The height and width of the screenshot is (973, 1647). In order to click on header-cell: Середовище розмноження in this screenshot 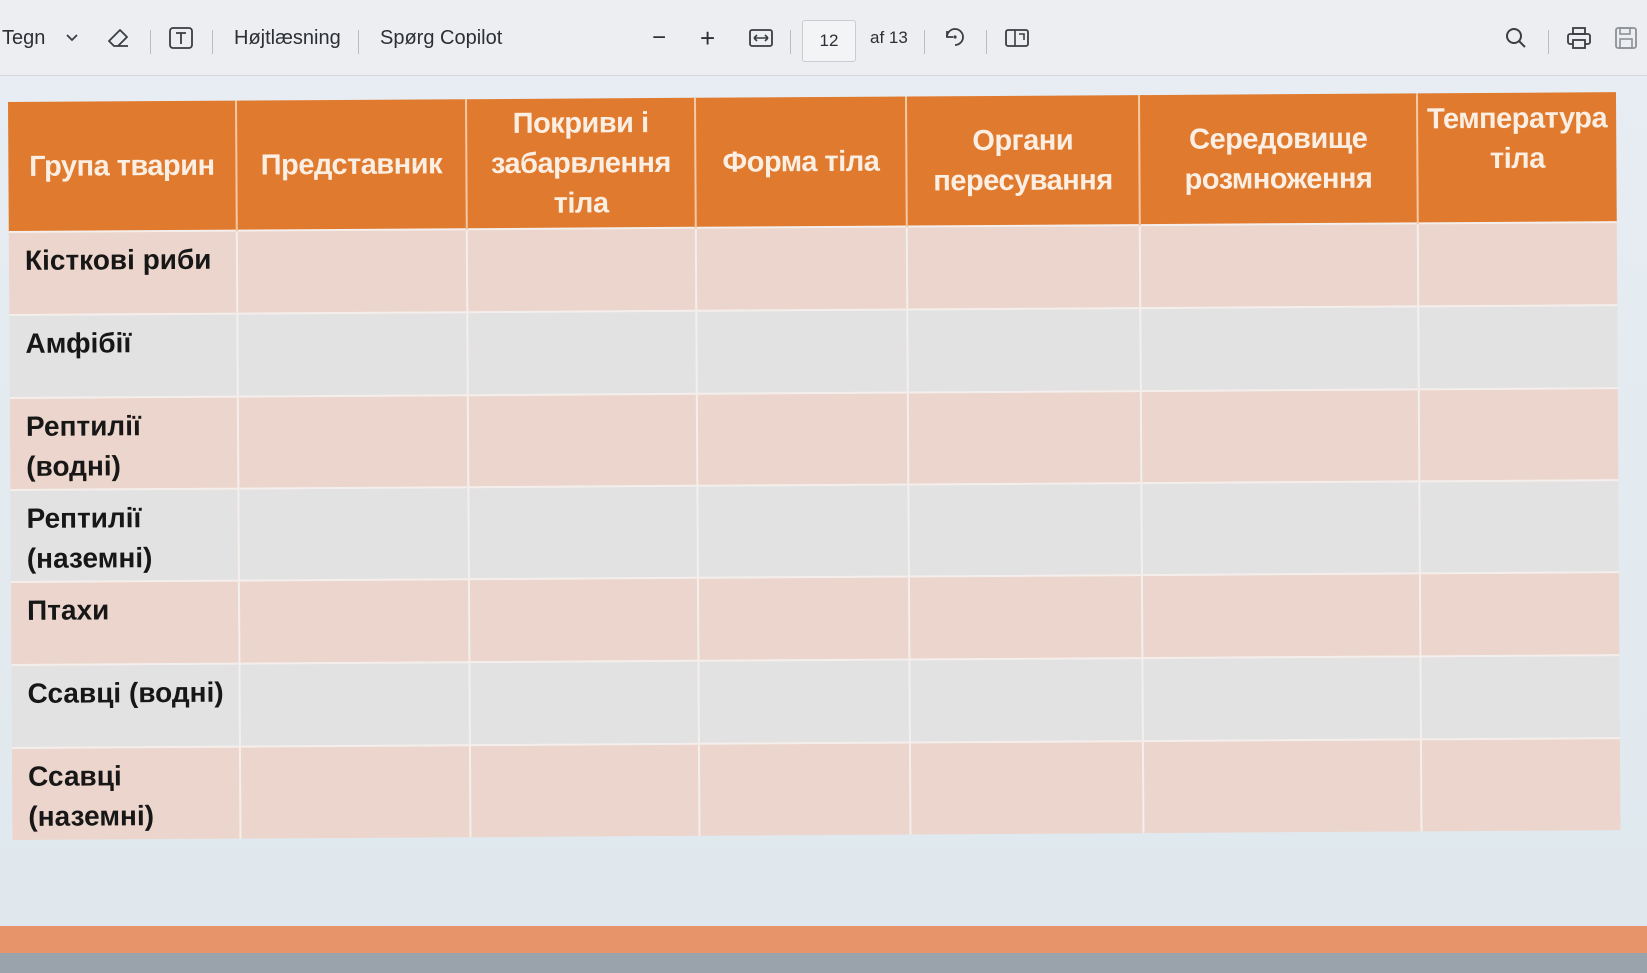, I will do `click(1278, 159)`.